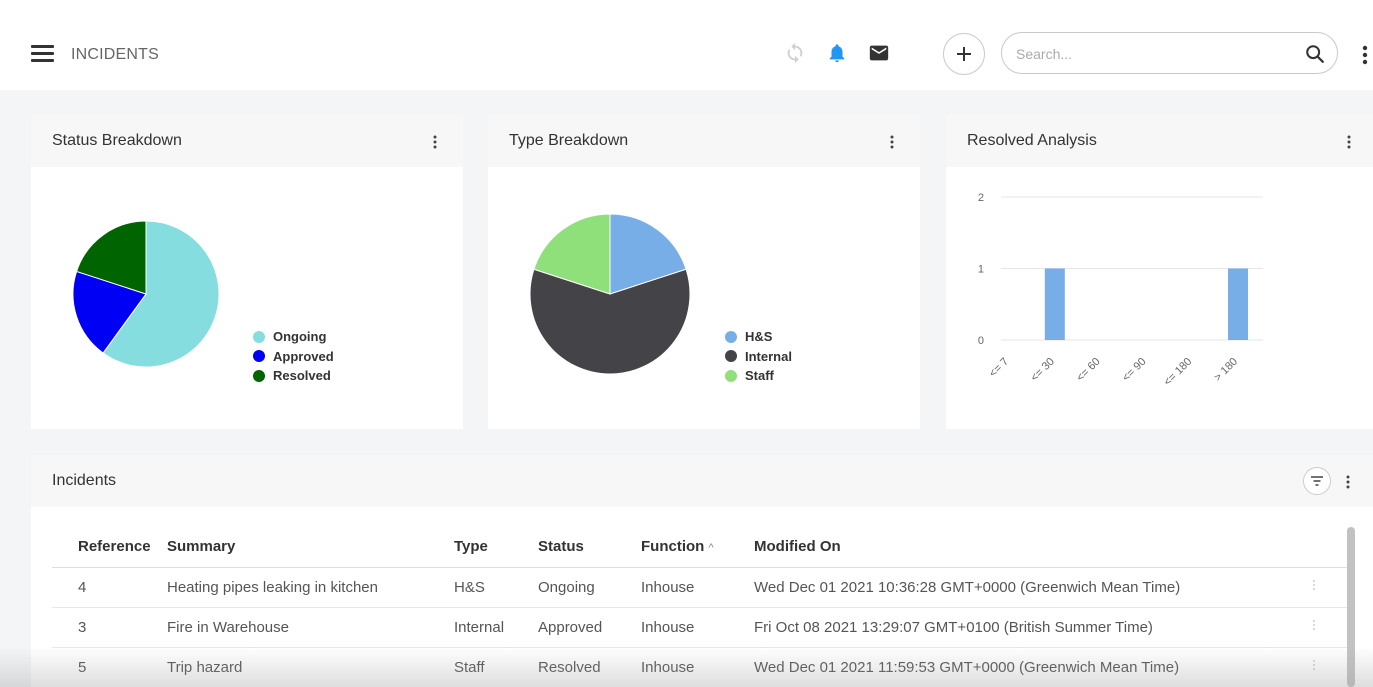 The height and width of the screenshot is (687, 1373). Describe the element at coordinates (496, 667) in the screenshot. I see `cell-type: Staff` at that location.